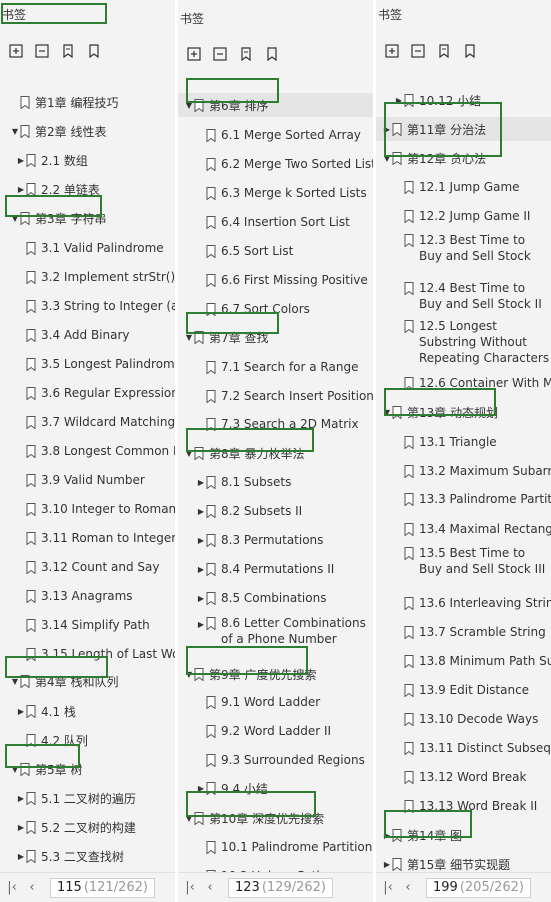 The width and height of the screenshot is (551, 902). Describe the element at coordinates (87, 451) in the screenshot. I see `bookmark-item: 3.8 Longest Common Pref` at that location.